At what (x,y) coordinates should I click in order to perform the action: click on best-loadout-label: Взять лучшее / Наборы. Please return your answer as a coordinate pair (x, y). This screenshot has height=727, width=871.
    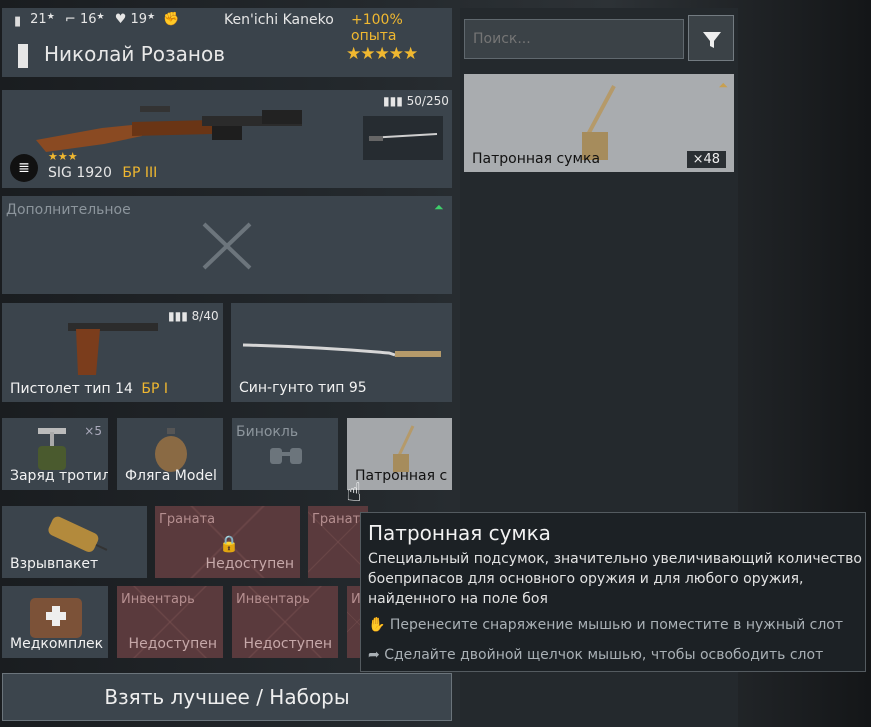
    Looking at the image, I should click on (227, 697).